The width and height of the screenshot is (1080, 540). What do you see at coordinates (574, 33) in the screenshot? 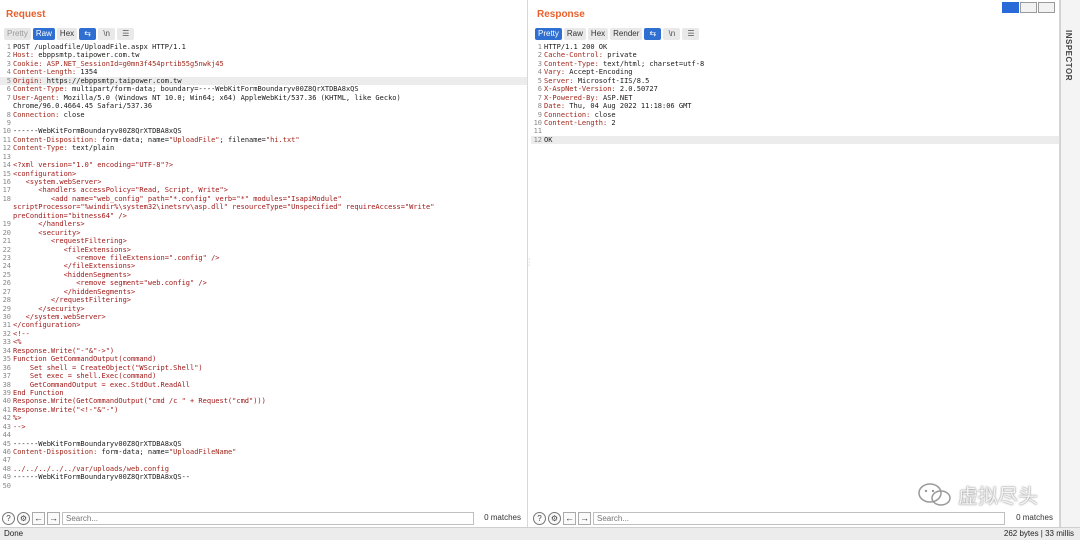
I see `response-tab-raw: Raw` at bounding box center [574, 33].